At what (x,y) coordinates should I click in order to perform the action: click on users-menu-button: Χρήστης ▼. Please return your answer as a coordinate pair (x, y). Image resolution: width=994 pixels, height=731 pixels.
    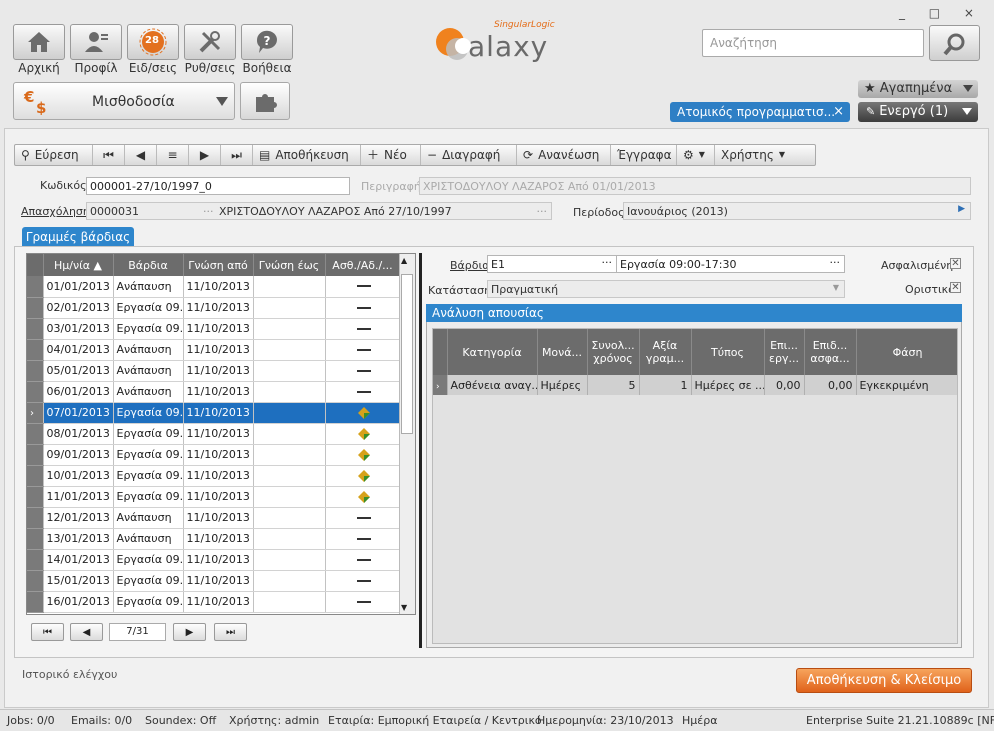
    Looking at the image, I should click on (755, 155).